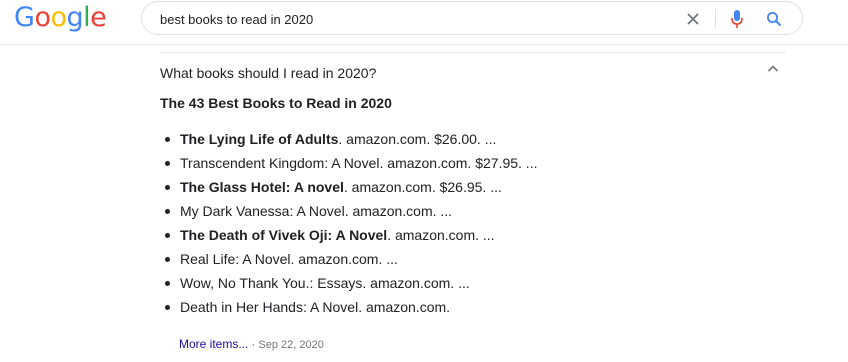  What do you see at coordinates (262, 211) in the screenshot?
I see `item-title: My Dark Vanessa: A Novel` at bounding box center [262, 211].